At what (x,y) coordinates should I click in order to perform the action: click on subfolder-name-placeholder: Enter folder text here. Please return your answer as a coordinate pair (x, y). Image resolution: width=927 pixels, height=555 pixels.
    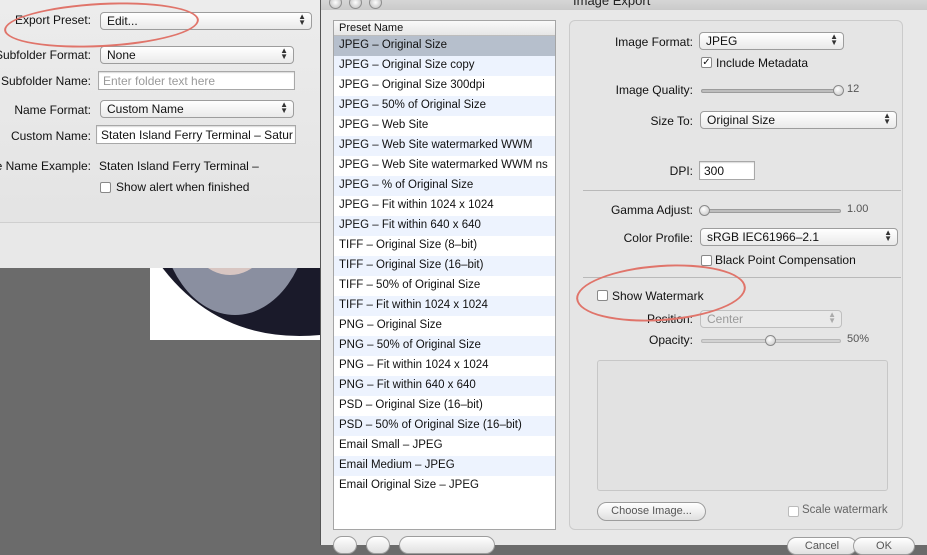
    Looking at the image, I should click on (159, 81).